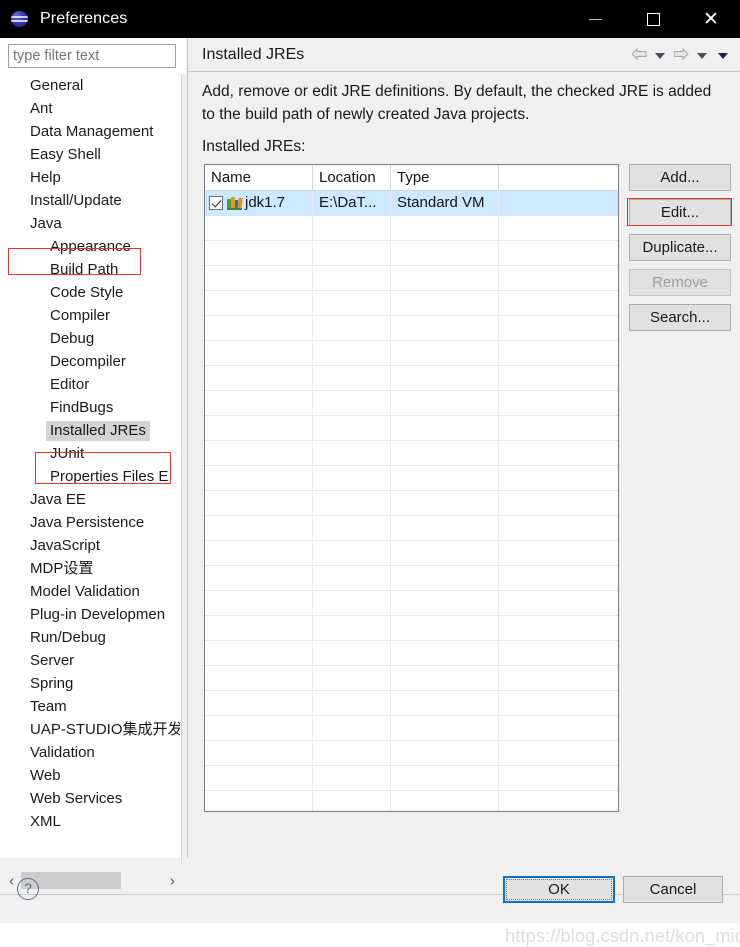  Describe the element at coordinates (90, 752) in the screenshot. I see `sidebar-item-validation: Validation` at that location.